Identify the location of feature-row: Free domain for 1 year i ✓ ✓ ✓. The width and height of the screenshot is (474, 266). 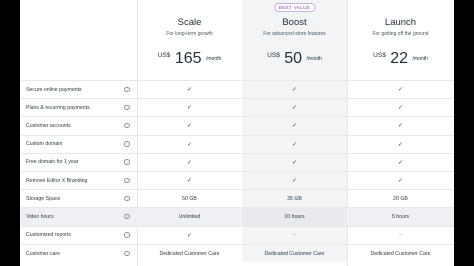
(237, 162).